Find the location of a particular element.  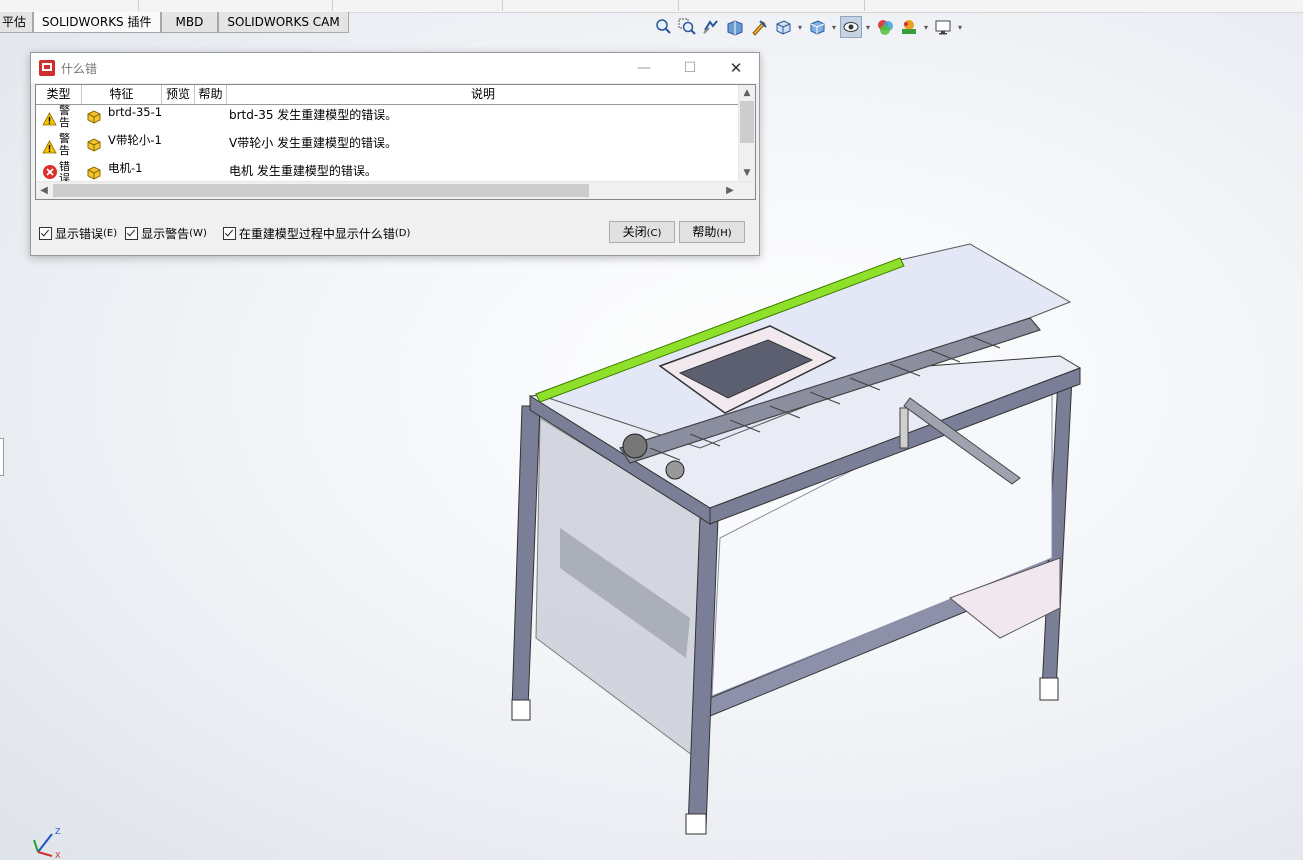

maximize-icon: ☐ is located at coordinates (690, 68).